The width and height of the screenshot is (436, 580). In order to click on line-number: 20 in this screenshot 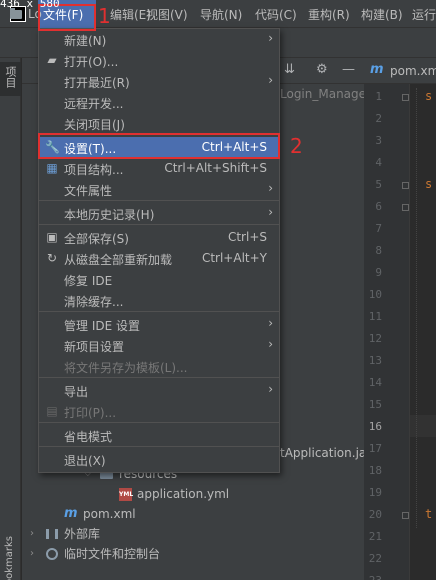, I will do `click(375, 514)`.